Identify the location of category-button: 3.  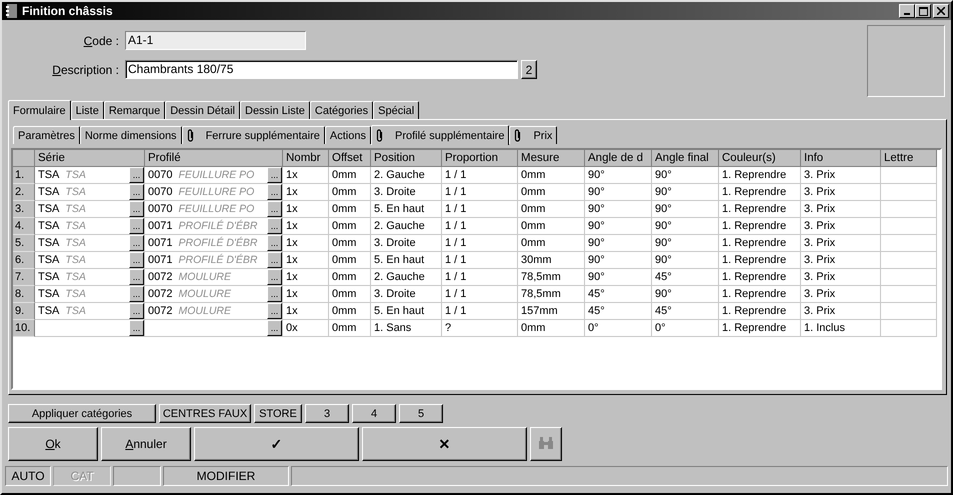
(327, 413).